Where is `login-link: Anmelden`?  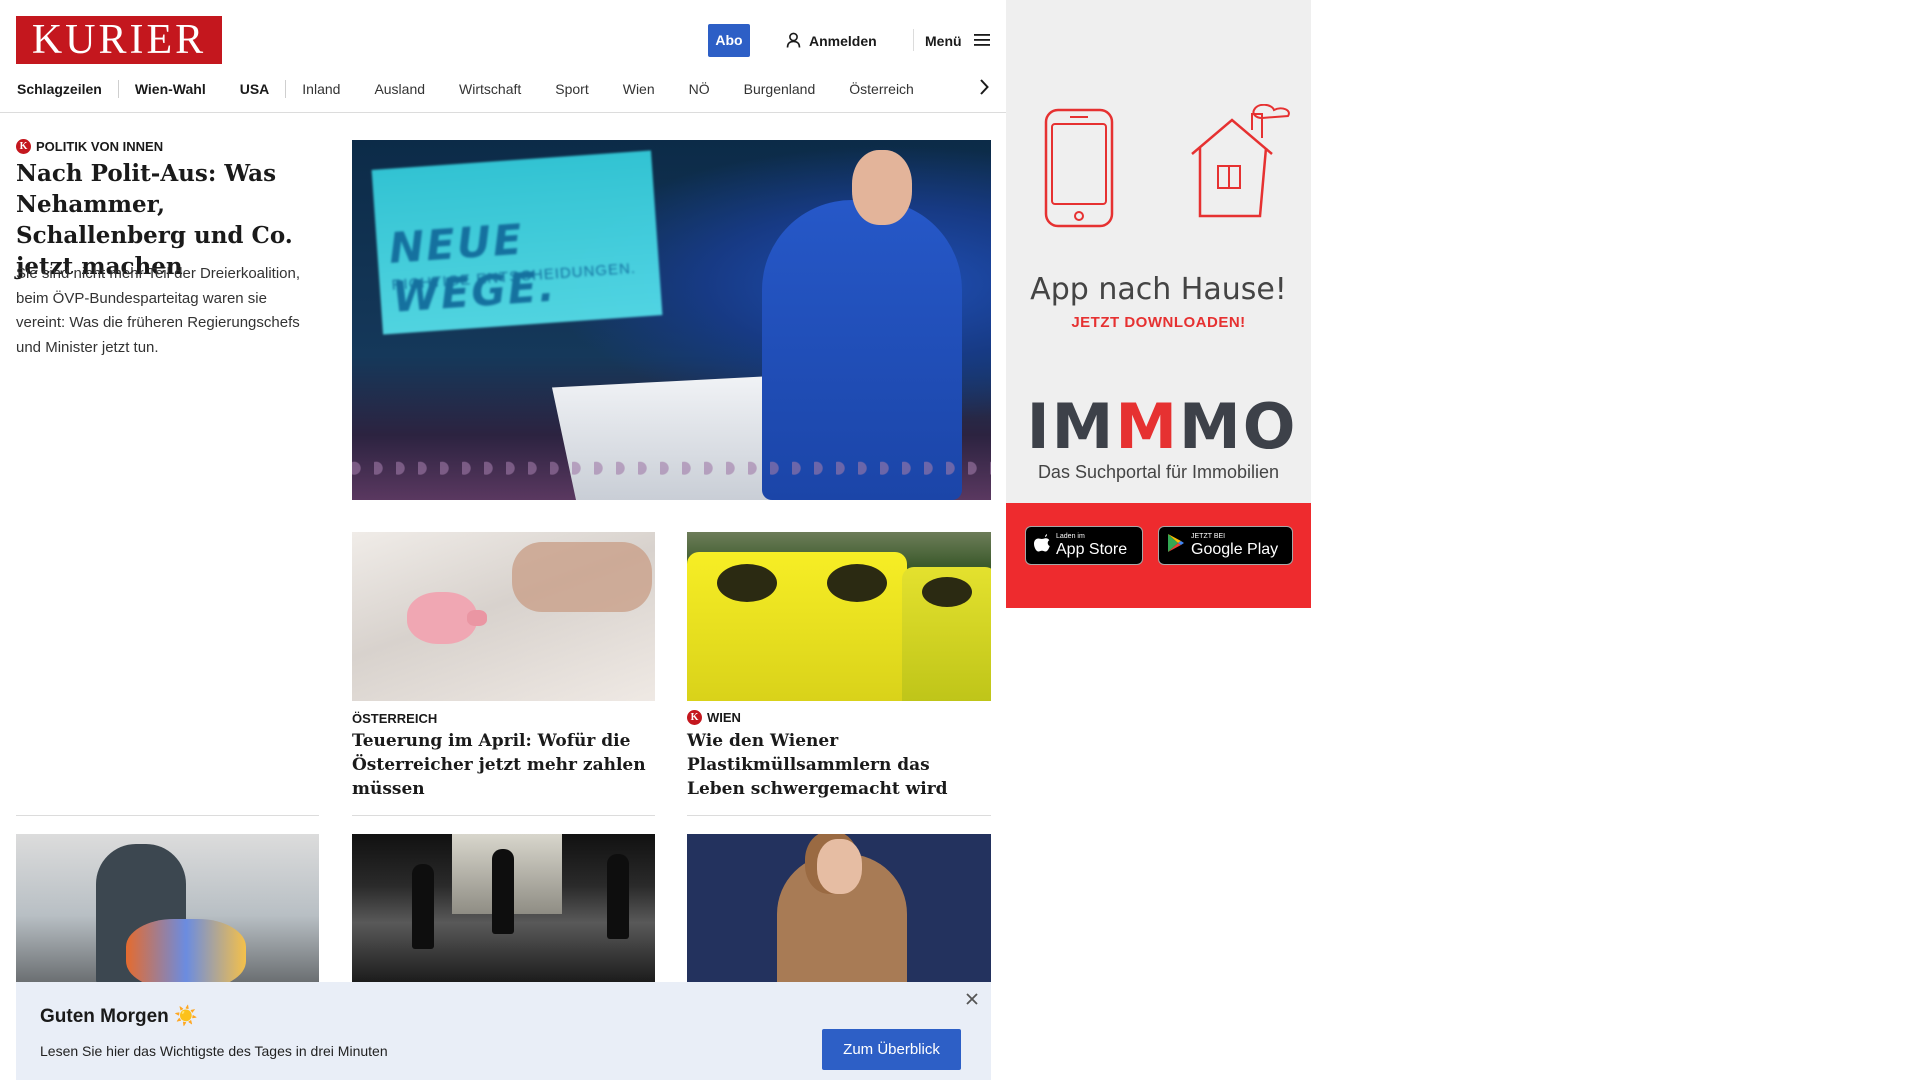 login-link: Anmelden is located at coordinates (831, 41).